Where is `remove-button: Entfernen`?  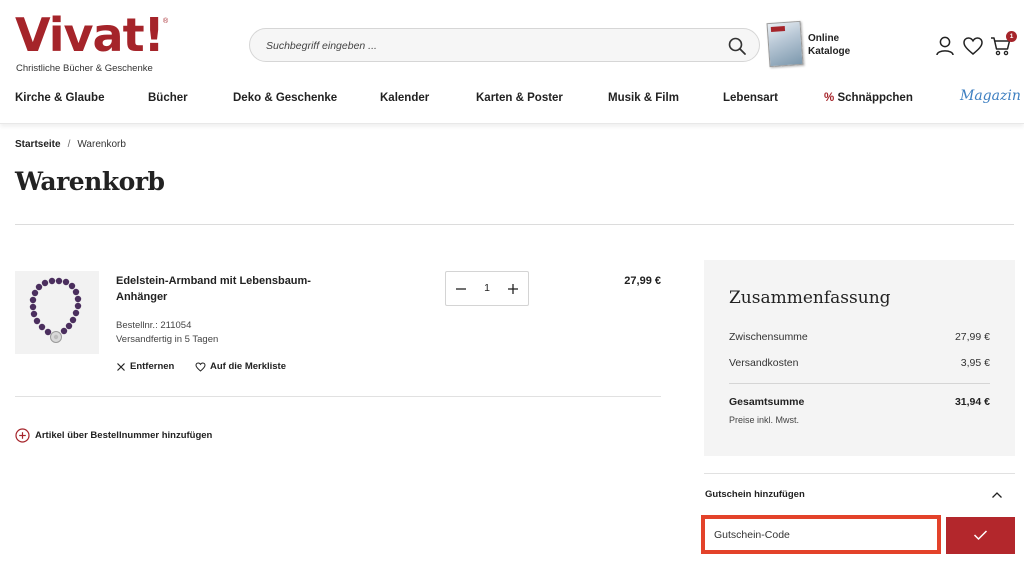 remove-button: Entfernen is located at coordinates (145, 366).